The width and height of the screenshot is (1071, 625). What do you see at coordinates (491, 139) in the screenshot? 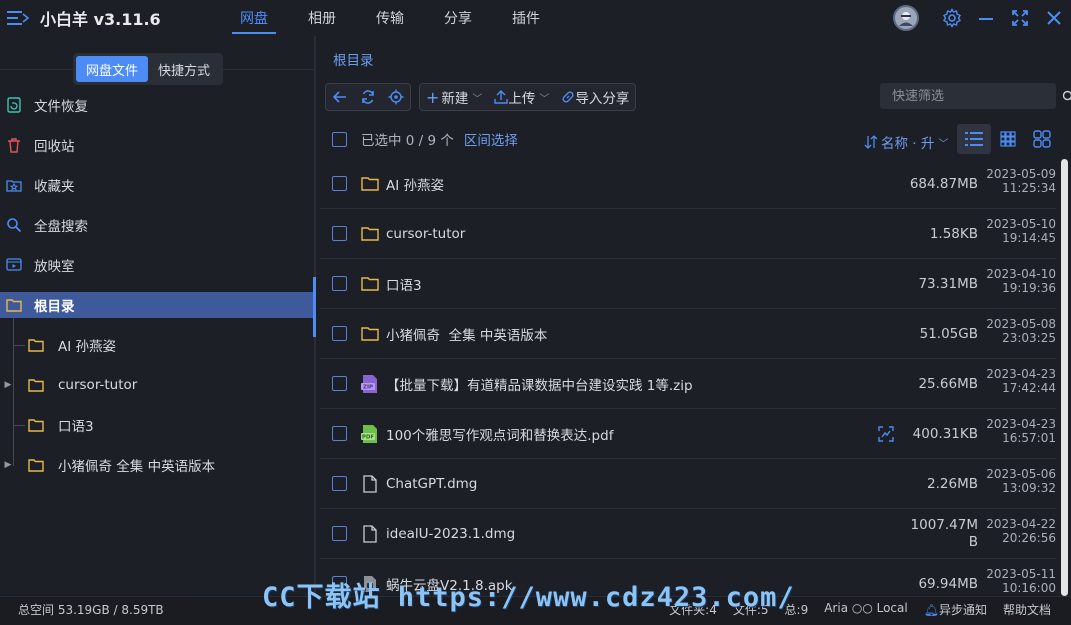
I see `range-select-link: 区间选择` at bounding box center [491, 139].